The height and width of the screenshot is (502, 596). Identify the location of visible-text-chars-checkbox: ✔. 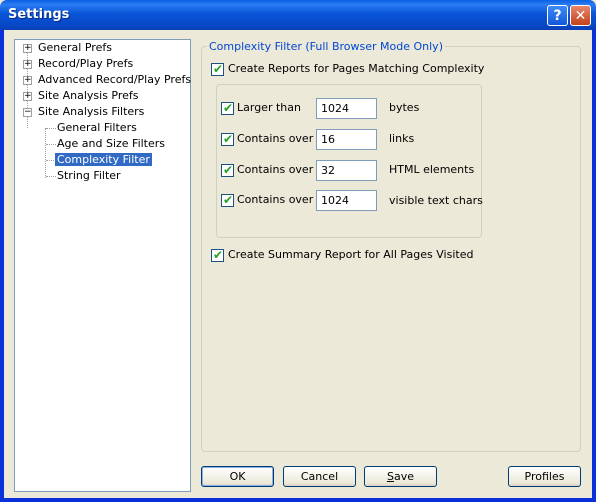
(227, 200).